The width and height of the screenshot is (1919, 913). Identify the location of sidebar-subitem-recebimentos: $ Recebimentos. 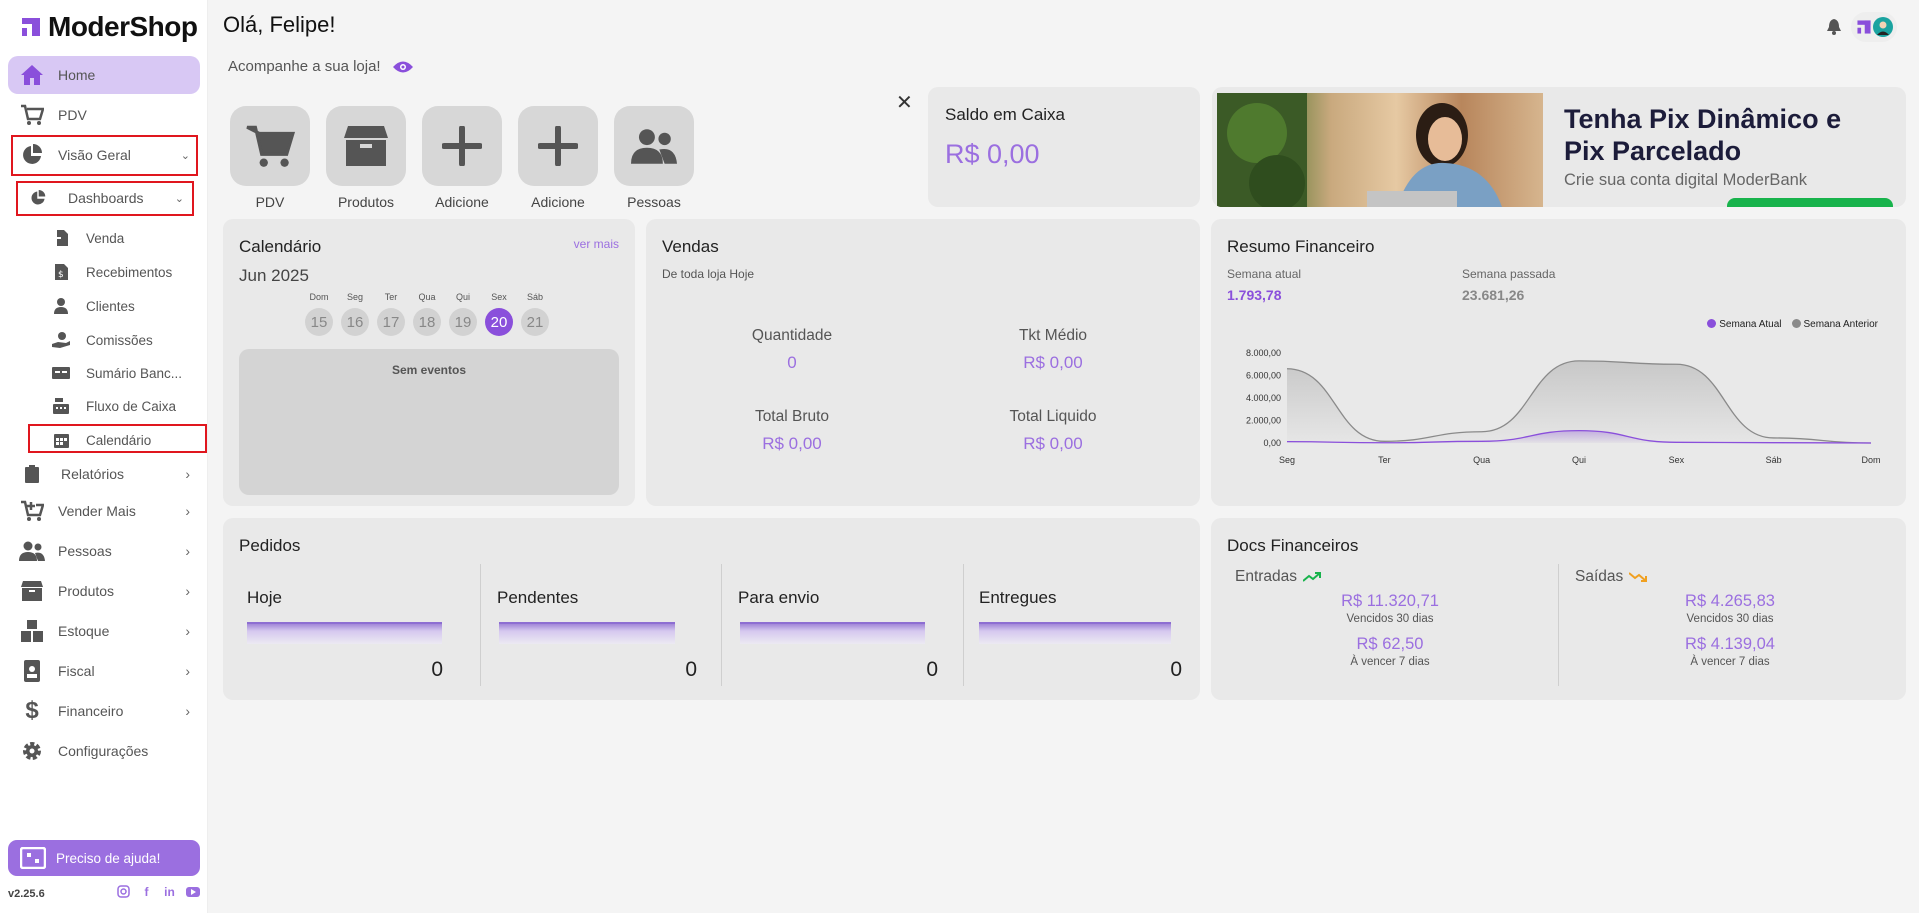
(111, 272).